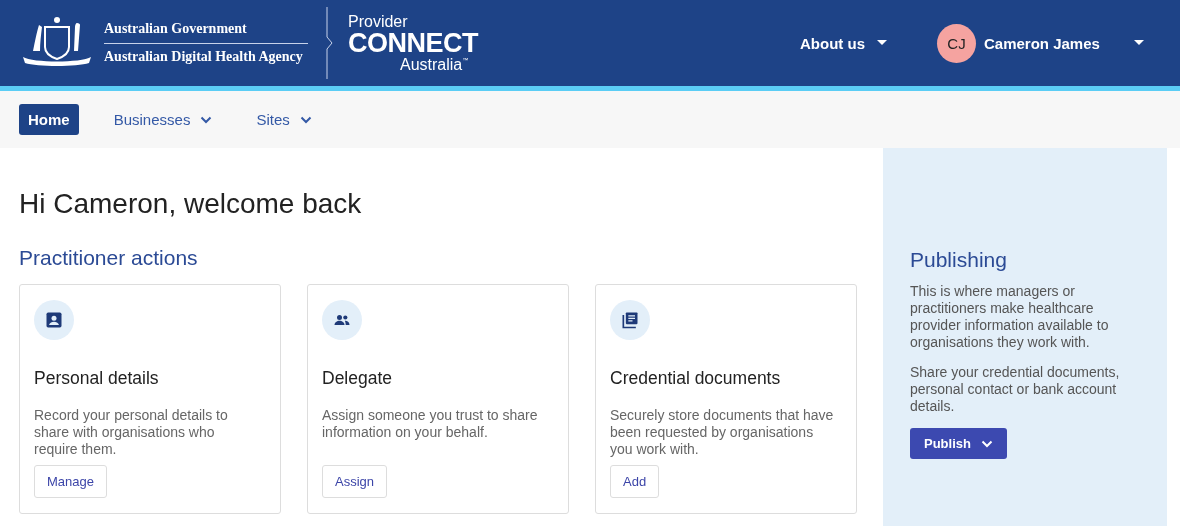 The width and height of the screenshot is (1180, 526). I want to click on brand-text: Provider, so click(378, 21).